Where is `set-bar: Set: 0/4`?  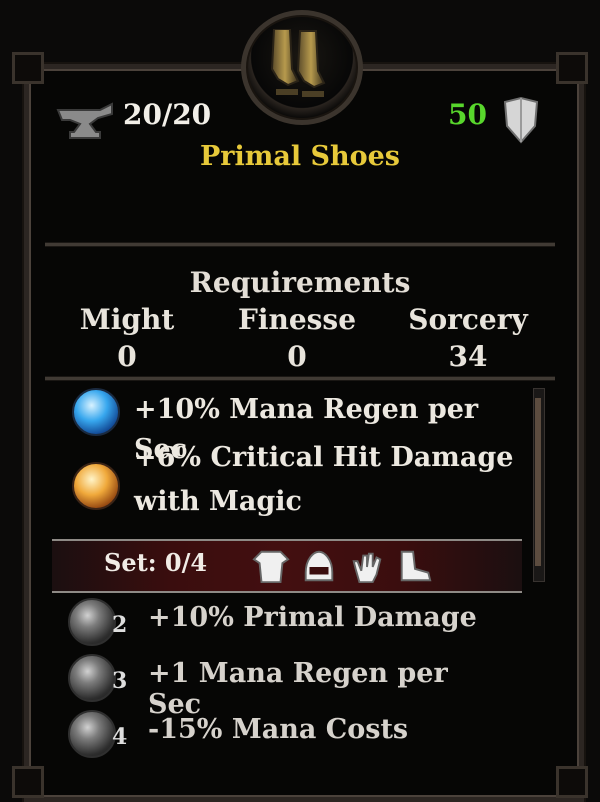 set-bar: Set: 0/4 is located at coordinates (287, 566).